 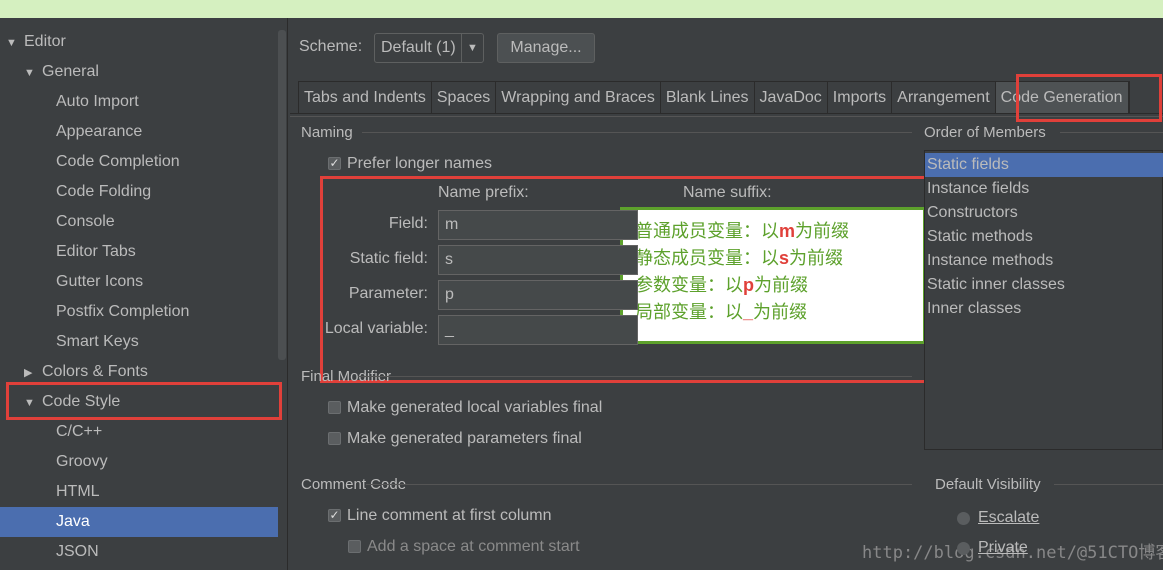 What do you see at coordinates (1009, 517) in the screenshot?
I see `visibility-label: Escalate` at bounding box center [1009, 517].